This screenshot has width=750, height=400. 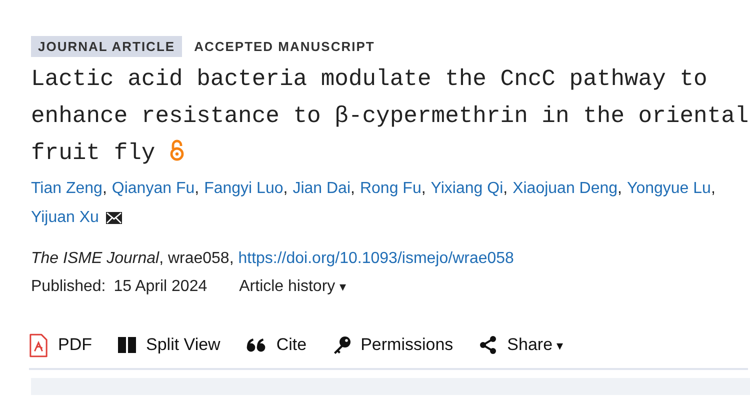 What do you see at coordinates (161, 287) in the screenshot?
I see `published-date: 15 April 2024` at bounding box center [161, 287].